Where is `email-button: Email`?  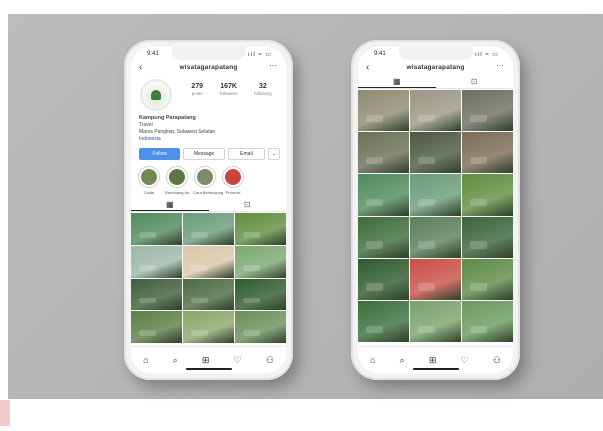 email-button: Email is located at coordinates (246, 154).